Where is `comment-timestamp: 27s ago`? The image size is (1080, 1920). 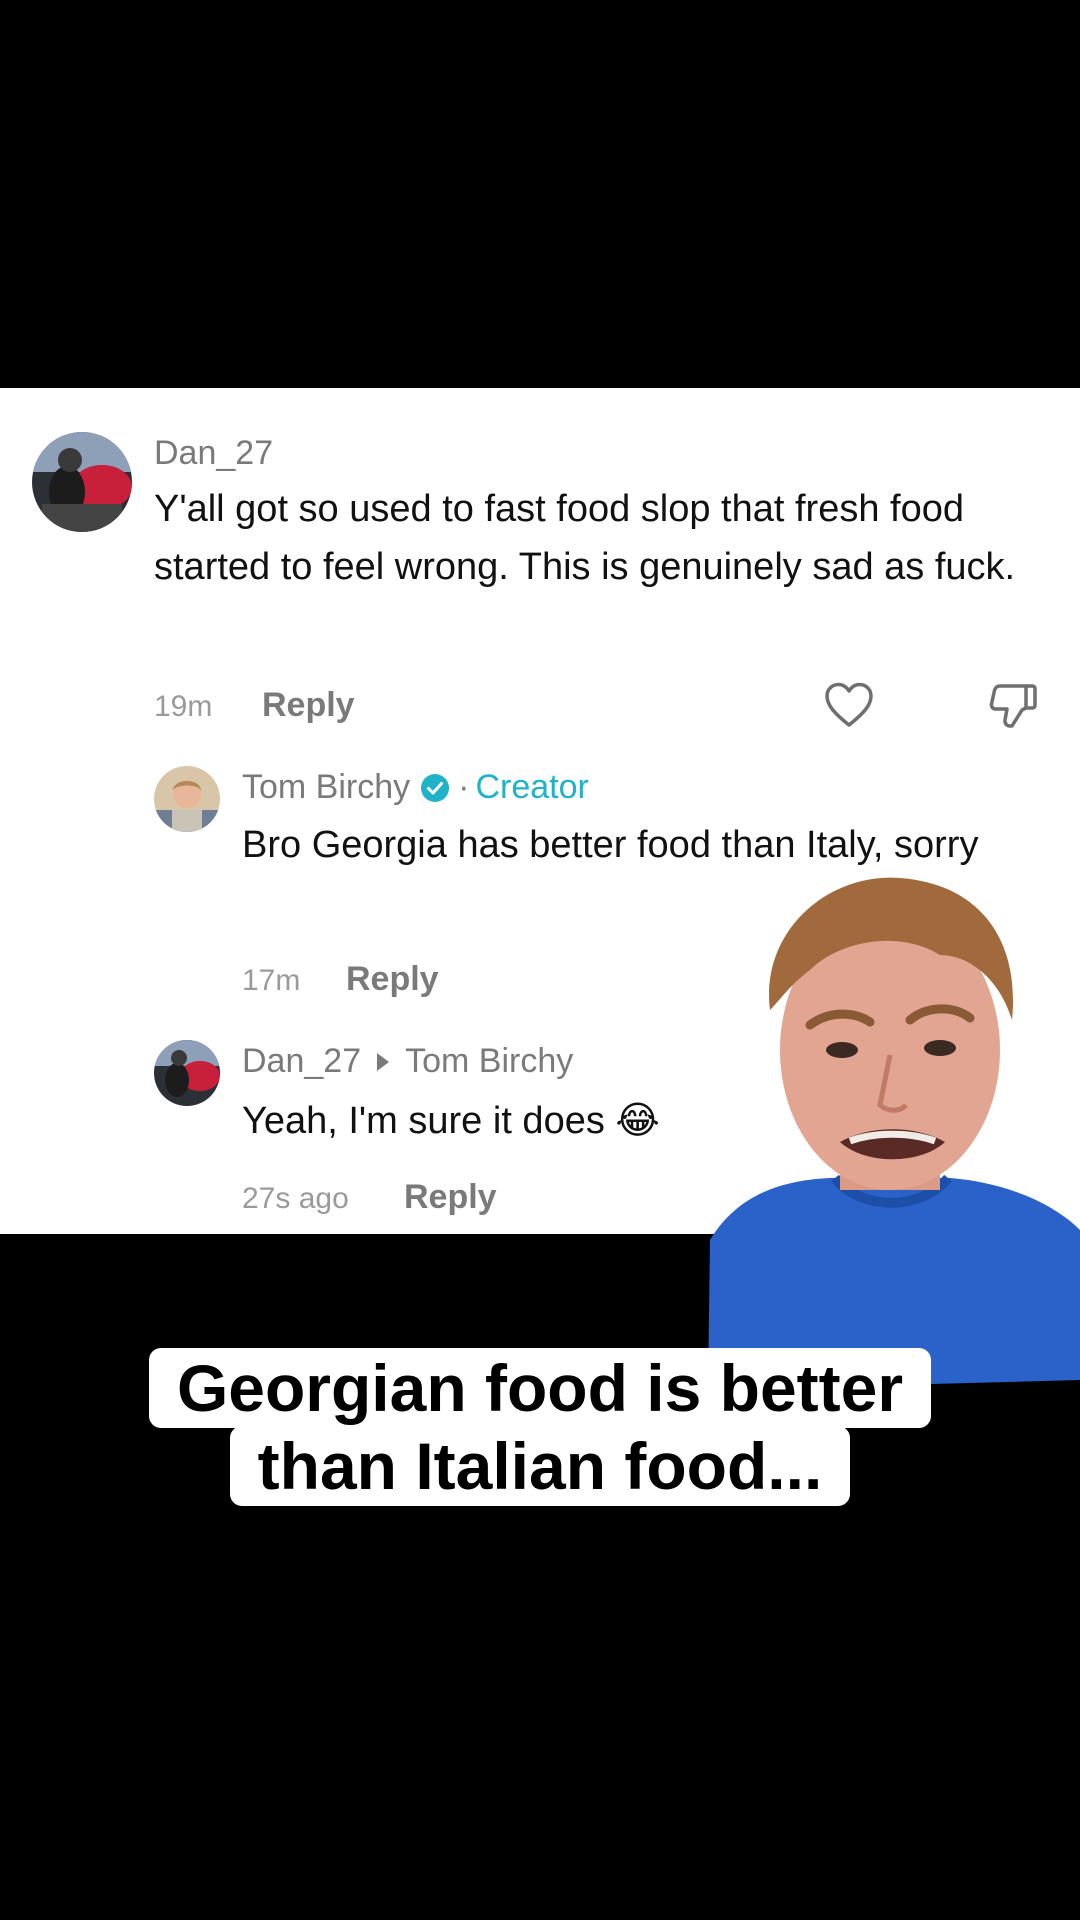
comment-timestamp: 27s ago is located at coordinates (295, 1198).